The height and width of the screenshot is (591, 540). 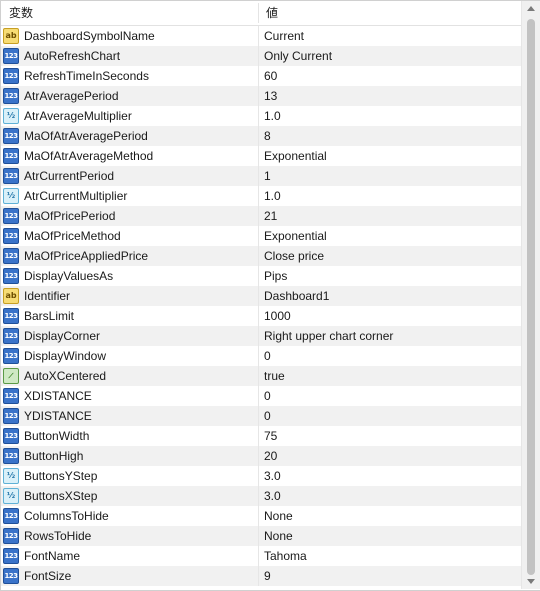 I want to click on parameter-name: ColumnsToHide, so click(x=66, y=516).